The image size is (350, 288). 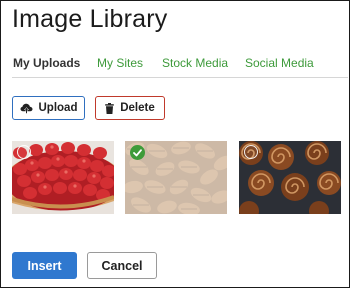 What do you see at coordinates (137, 108) in the screenshot?
I see `delete-button-label: Delete` at bounding box center [137, 108].